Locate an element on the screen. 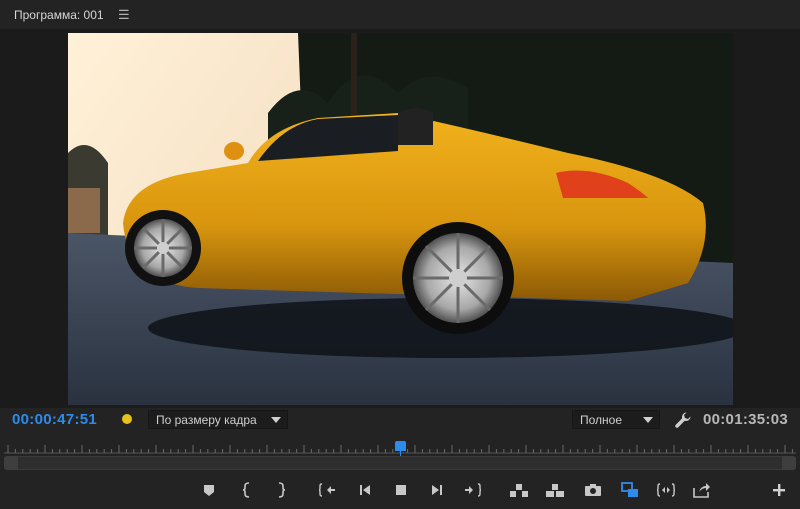 The width and height of the screenshot is (800, 509). export-frame-icon is located at coordinates (593, 490).